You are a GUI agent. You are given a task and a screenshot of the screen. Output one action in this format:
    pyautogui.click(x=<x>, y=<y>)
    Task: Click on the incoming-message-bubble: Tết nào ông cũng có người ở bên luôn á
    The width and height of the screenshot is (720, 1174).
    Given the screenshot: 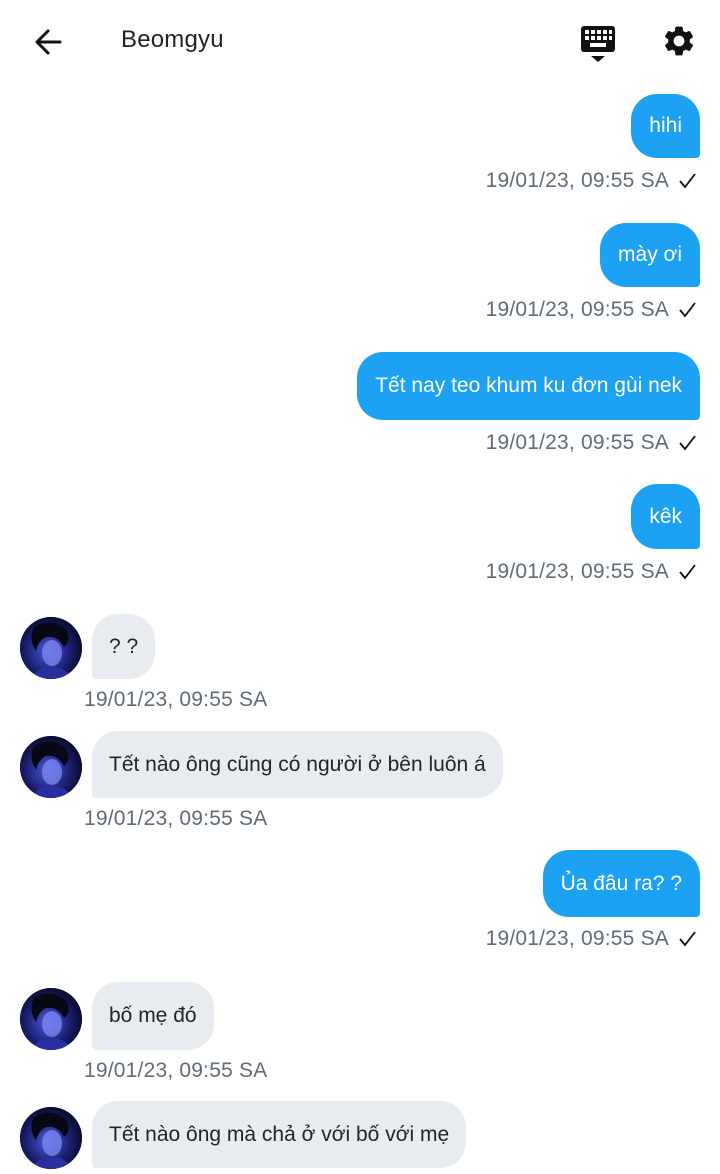 What is the action you would take?
    pyautogui.click(x=297, y=764)
    